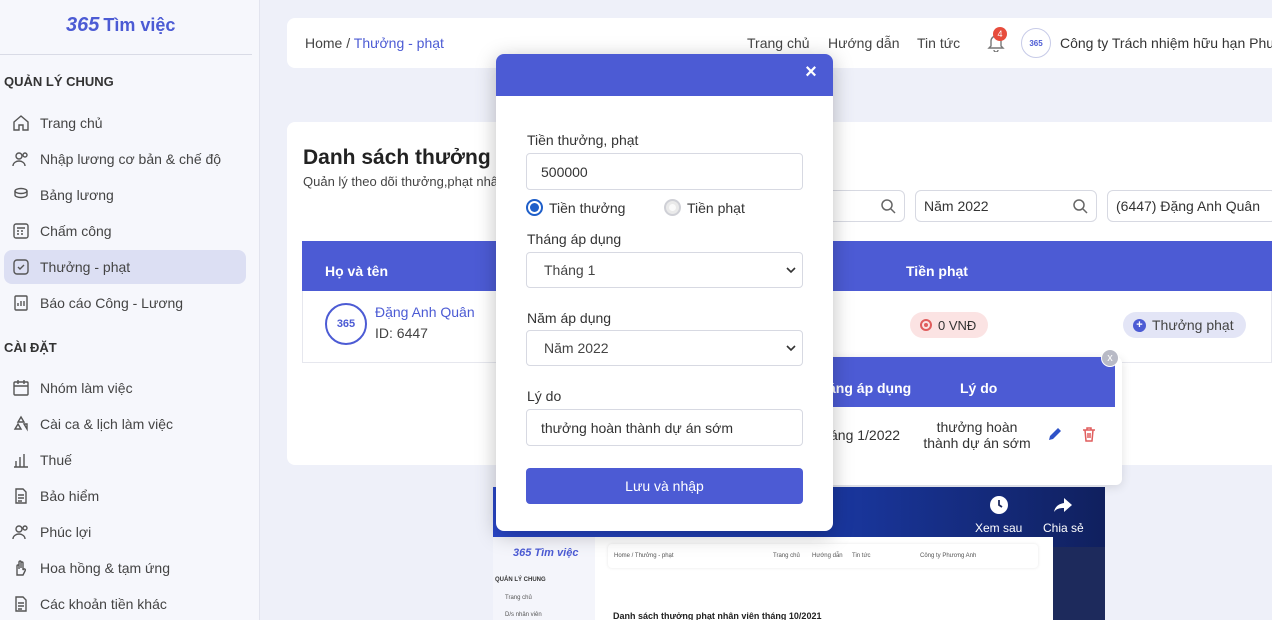 The height and width of the screenshot is (620, 1272). What do you see at coordinates (664, 75) in the screenshot?
I see `modal-header: ×` at bounding box center [664, 75].